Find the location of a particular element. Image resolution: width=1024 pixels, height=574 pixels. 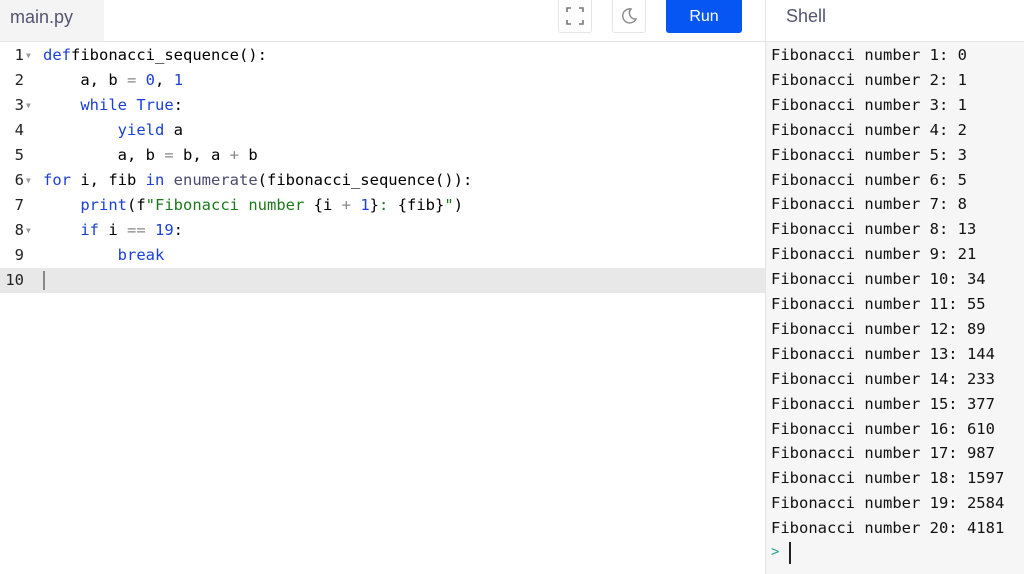

shell-output-line: Fibonacci number 14: 233 is located at coordinates (883, 378).